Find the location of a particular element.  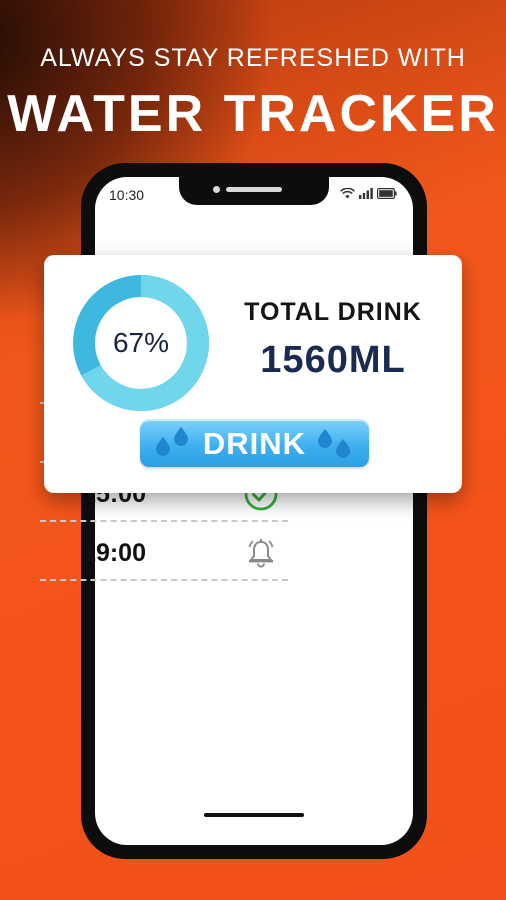

schedule-row: 19:00 is located at coordinates (164, 551).